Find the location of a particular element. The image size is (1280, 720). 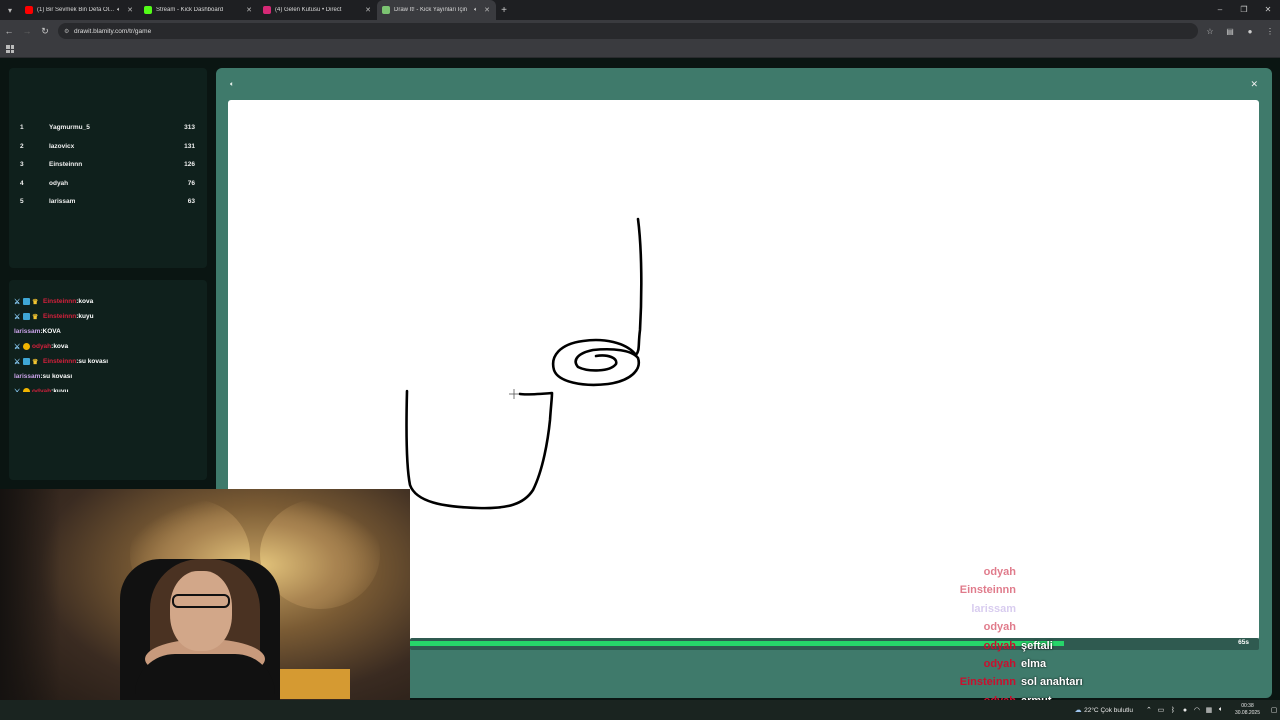

tab-title: (4) Gelen Kutusu • Direct is located at coordinates (308, 10).